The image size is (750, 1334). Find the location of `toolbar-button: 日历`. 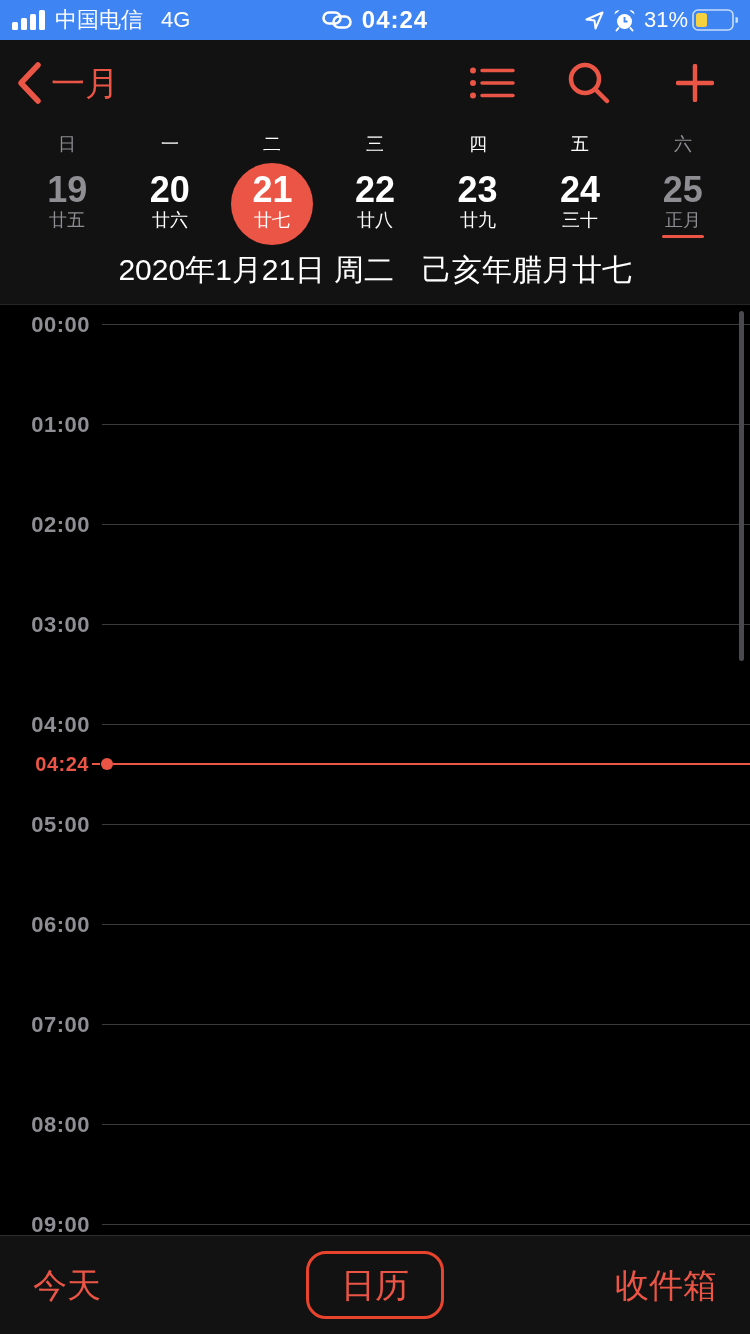

toolbar-button: 日历 is located at coordinates (375, 1285).